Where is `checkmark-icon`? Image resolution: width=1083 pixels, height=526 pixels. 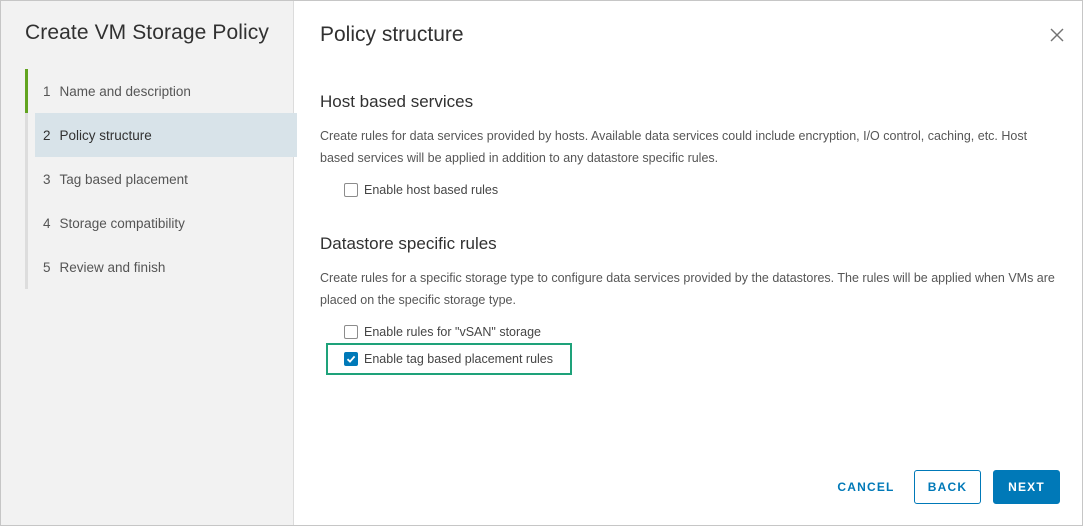
checkmark-icon is located at coordinates (351, 359).